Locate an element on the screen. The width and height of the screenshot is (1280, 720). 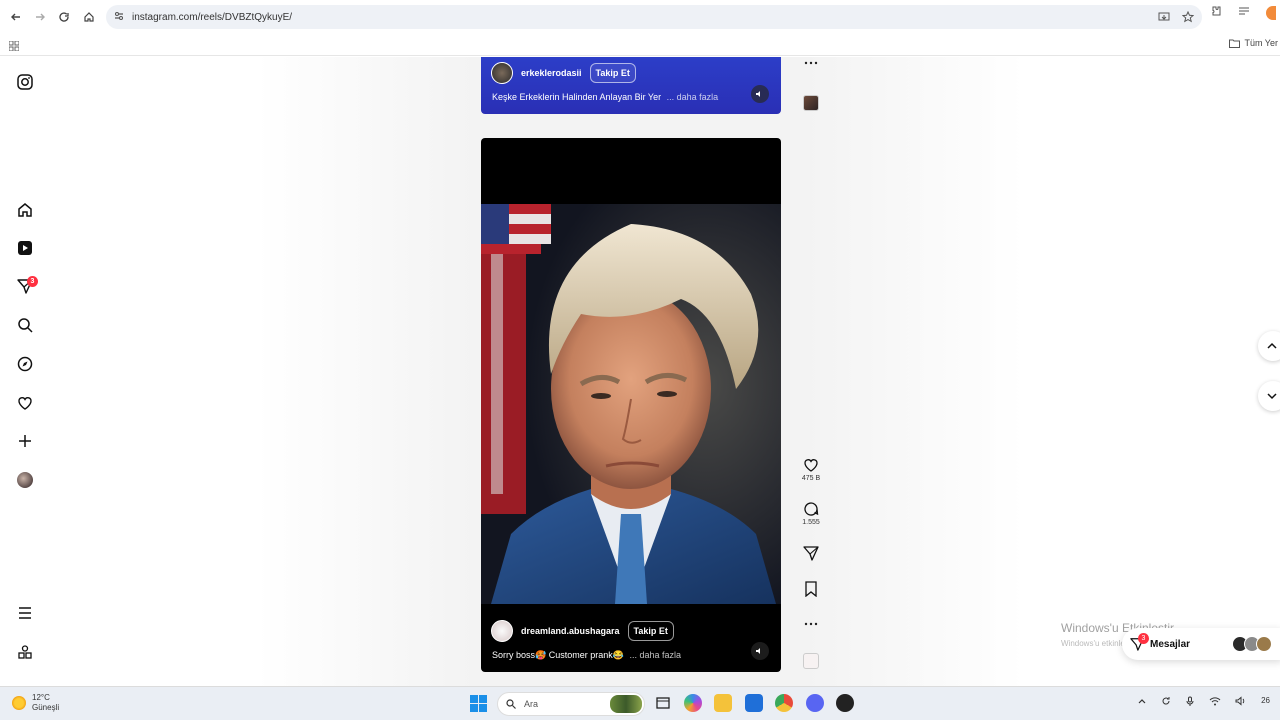
microphone-icon is located at coordinates (1190, 702).